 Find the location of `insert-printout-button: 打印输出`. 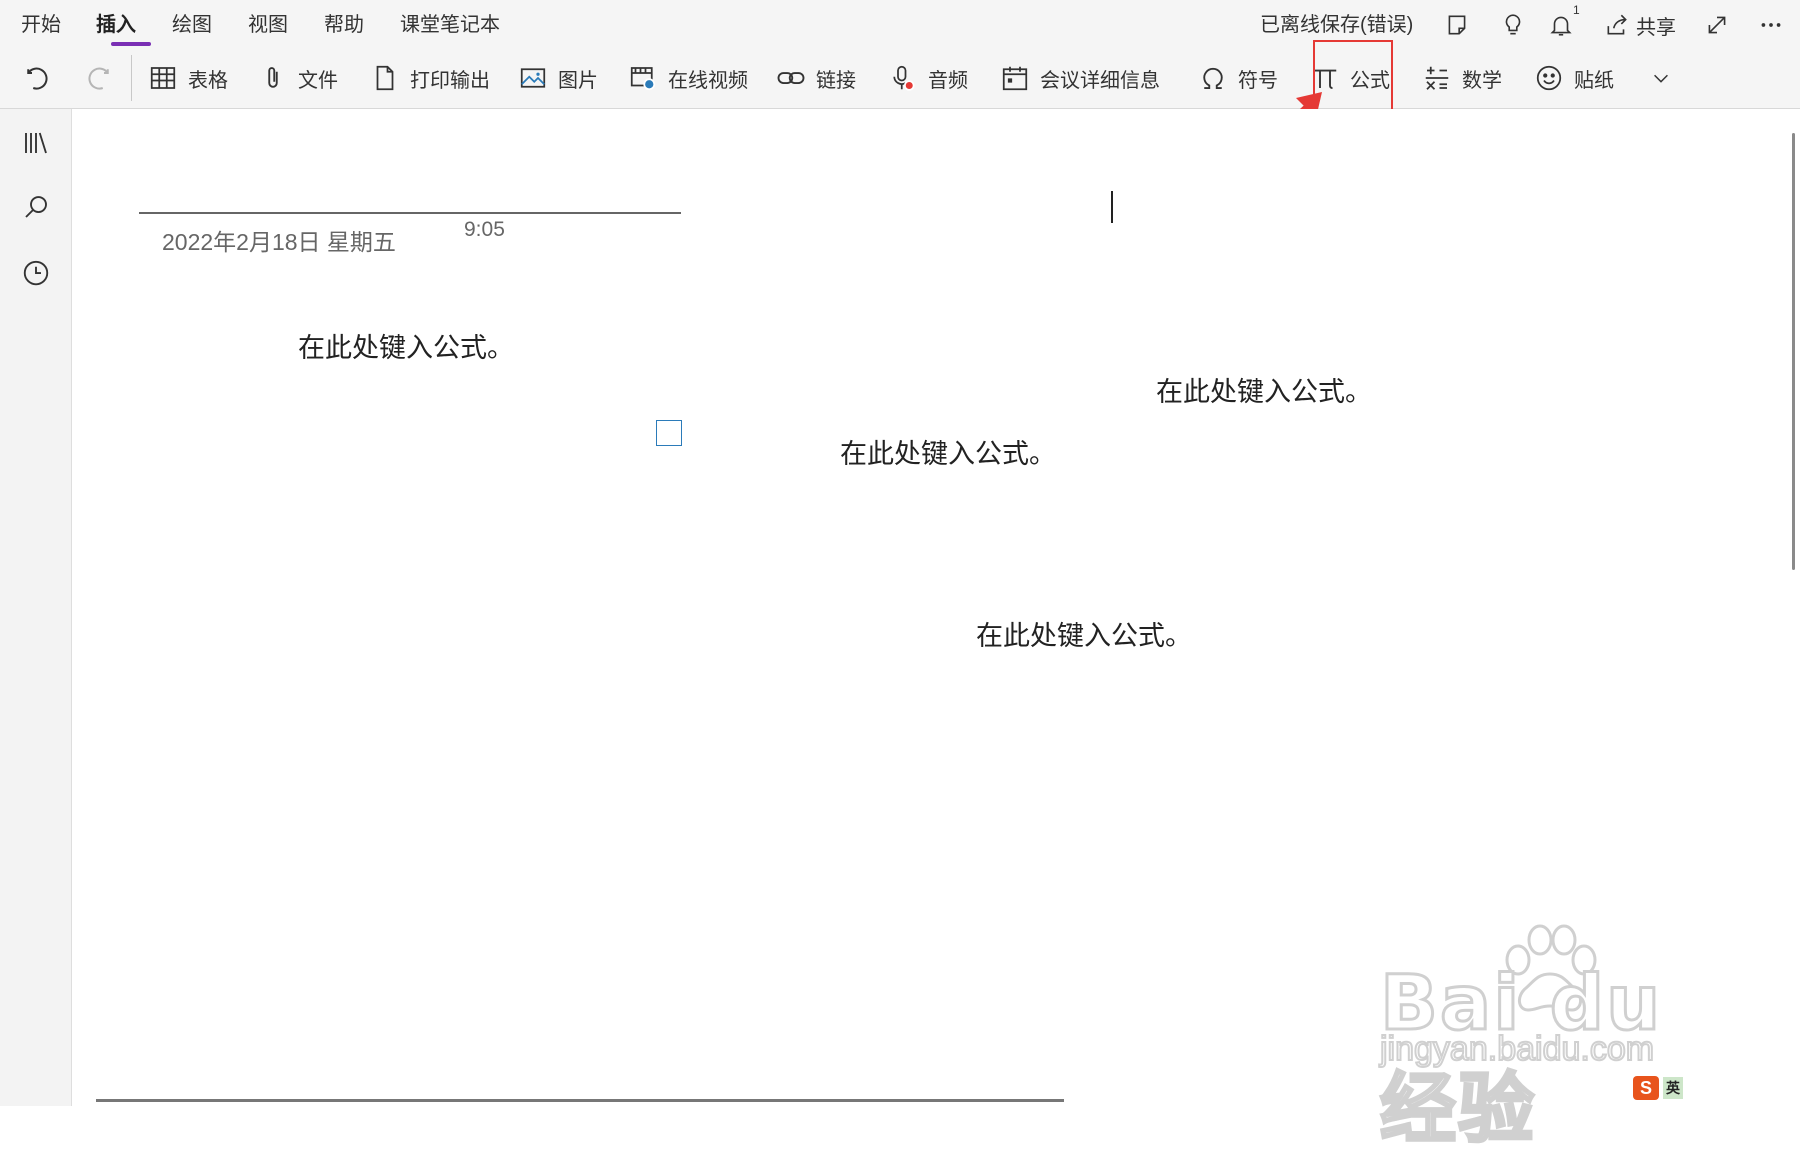

insert-printout-button: 打印输出 is located at coordinates (430, 78).